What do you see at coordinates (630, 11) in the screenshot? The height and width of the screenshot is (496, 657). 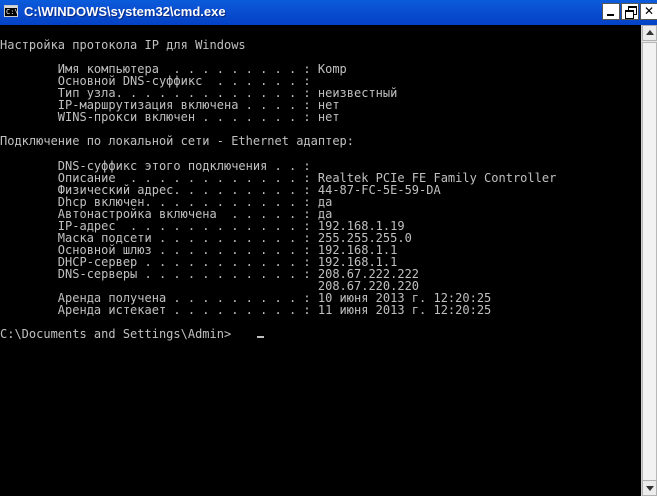 I see `restore-button` at bounding box center [630, 11].